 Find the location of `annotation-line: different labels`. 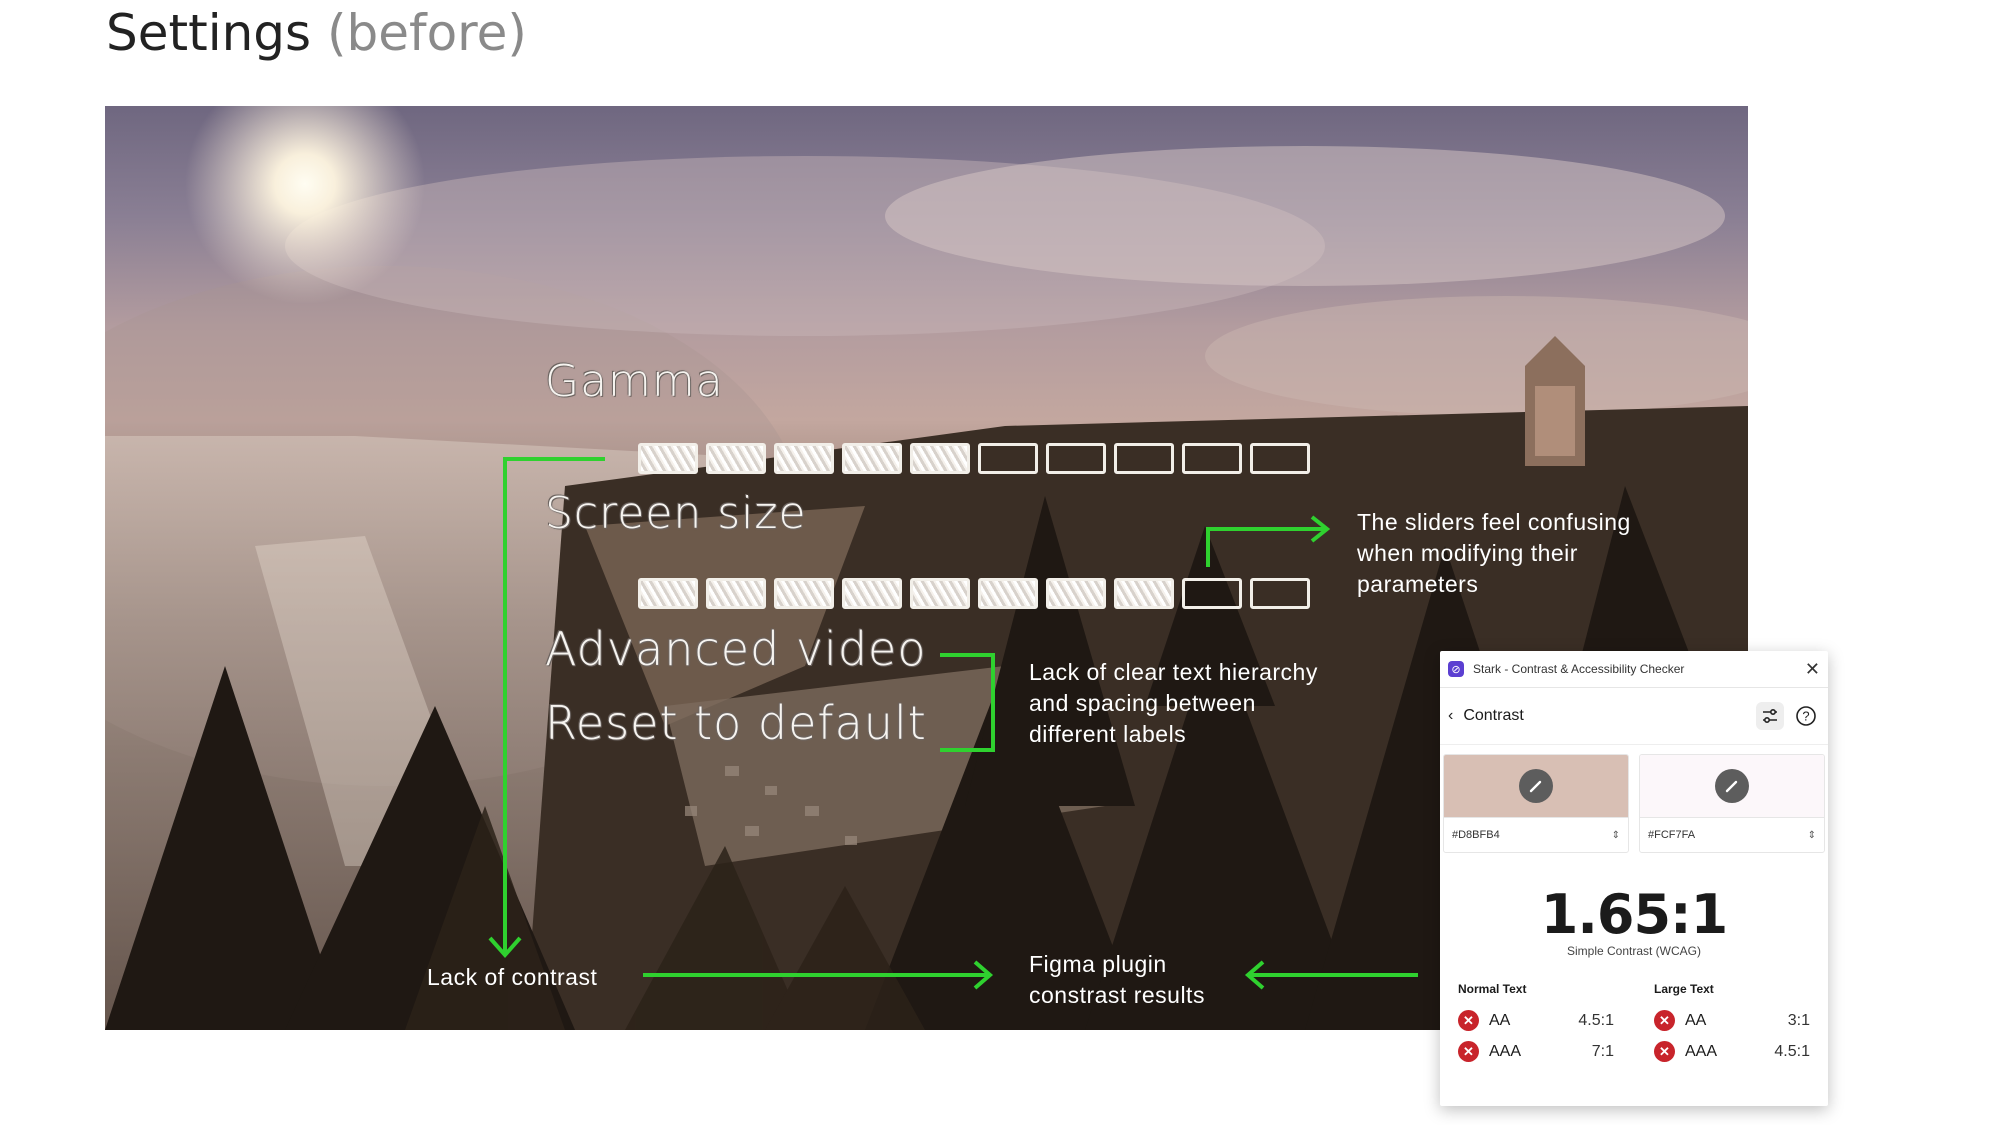

annotation-line: different labels is located at coordinates (1108, 734).